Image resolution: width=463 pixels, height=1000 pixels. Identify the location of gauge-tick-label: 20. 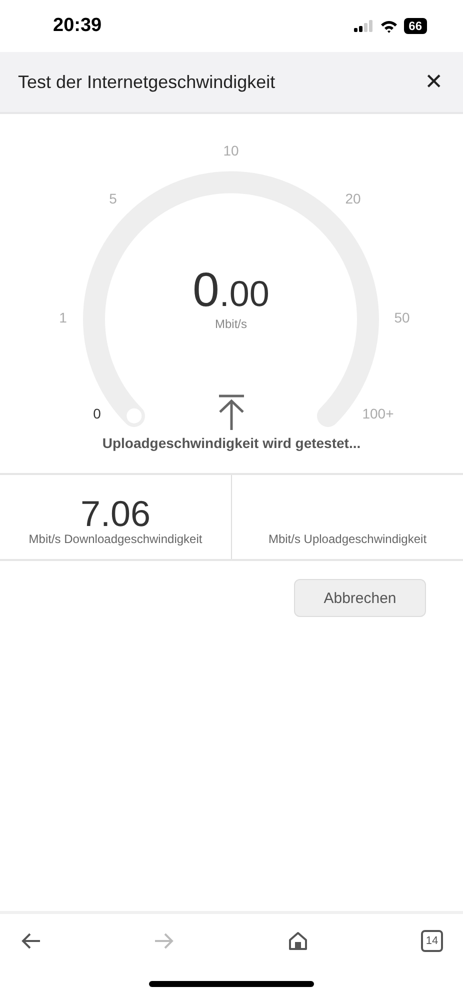
(353, 198).